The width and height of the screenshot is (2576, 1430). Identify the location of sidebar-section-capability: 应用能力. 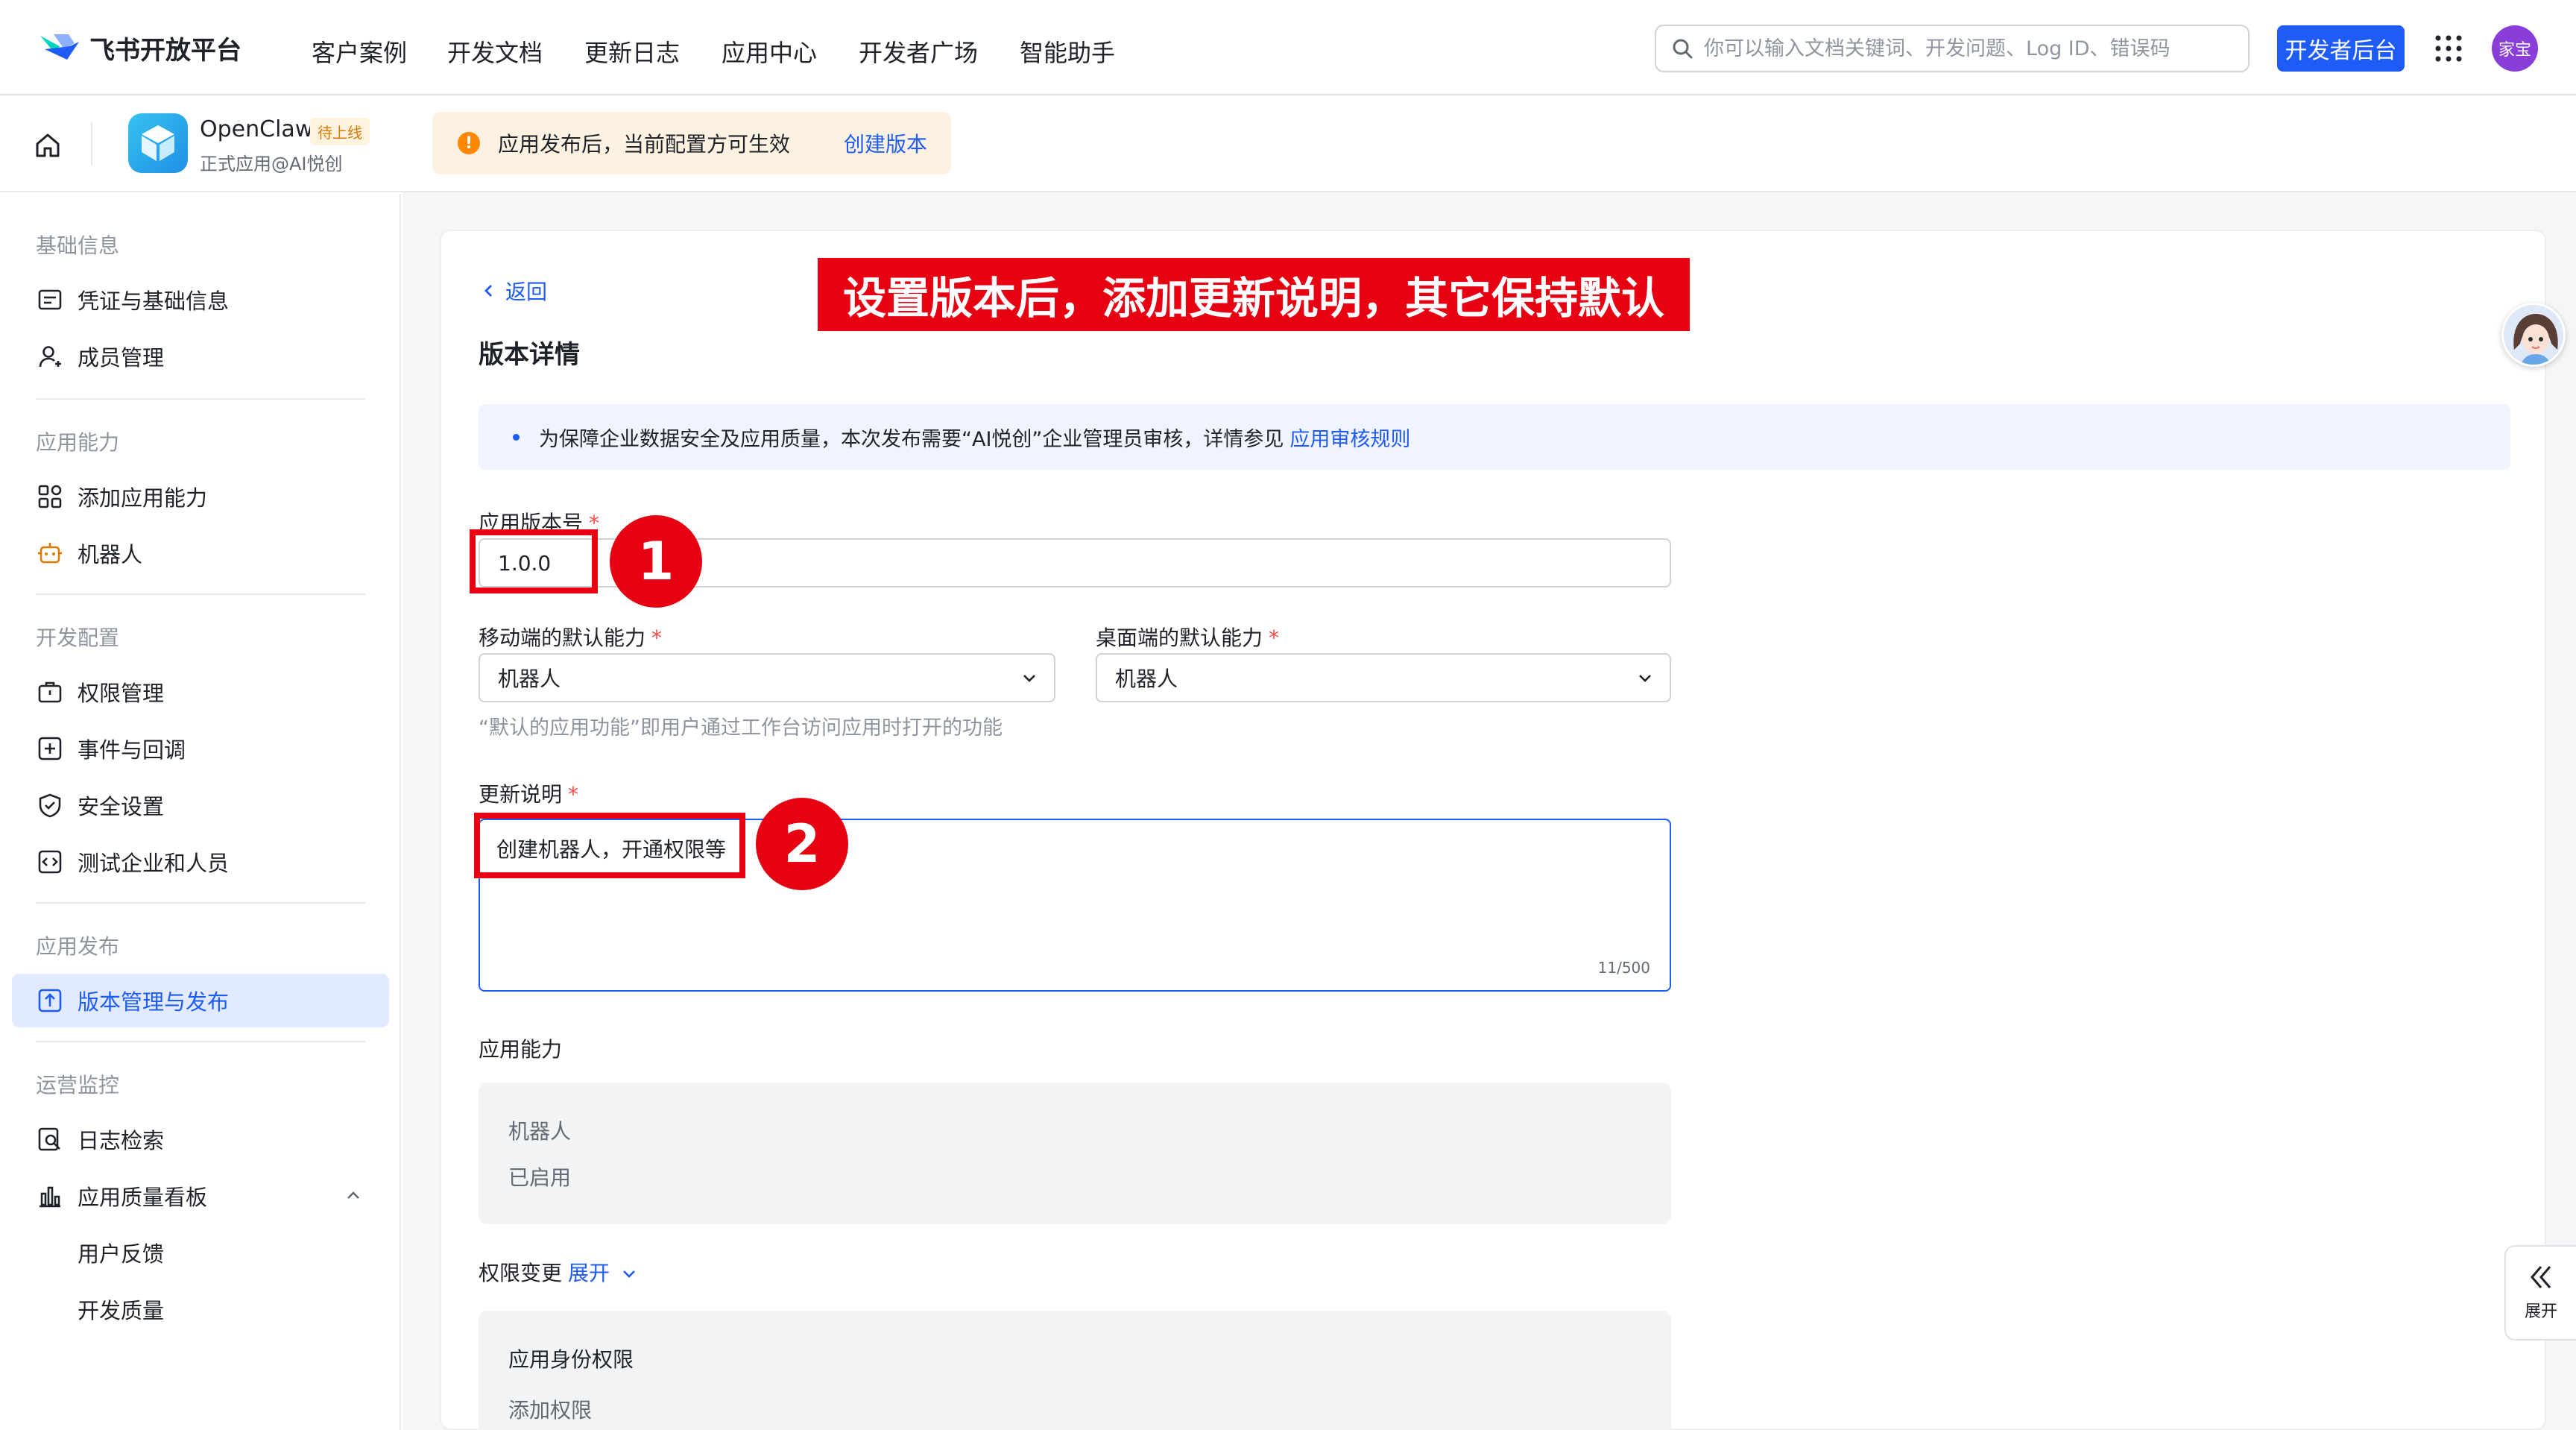
(78, 443).